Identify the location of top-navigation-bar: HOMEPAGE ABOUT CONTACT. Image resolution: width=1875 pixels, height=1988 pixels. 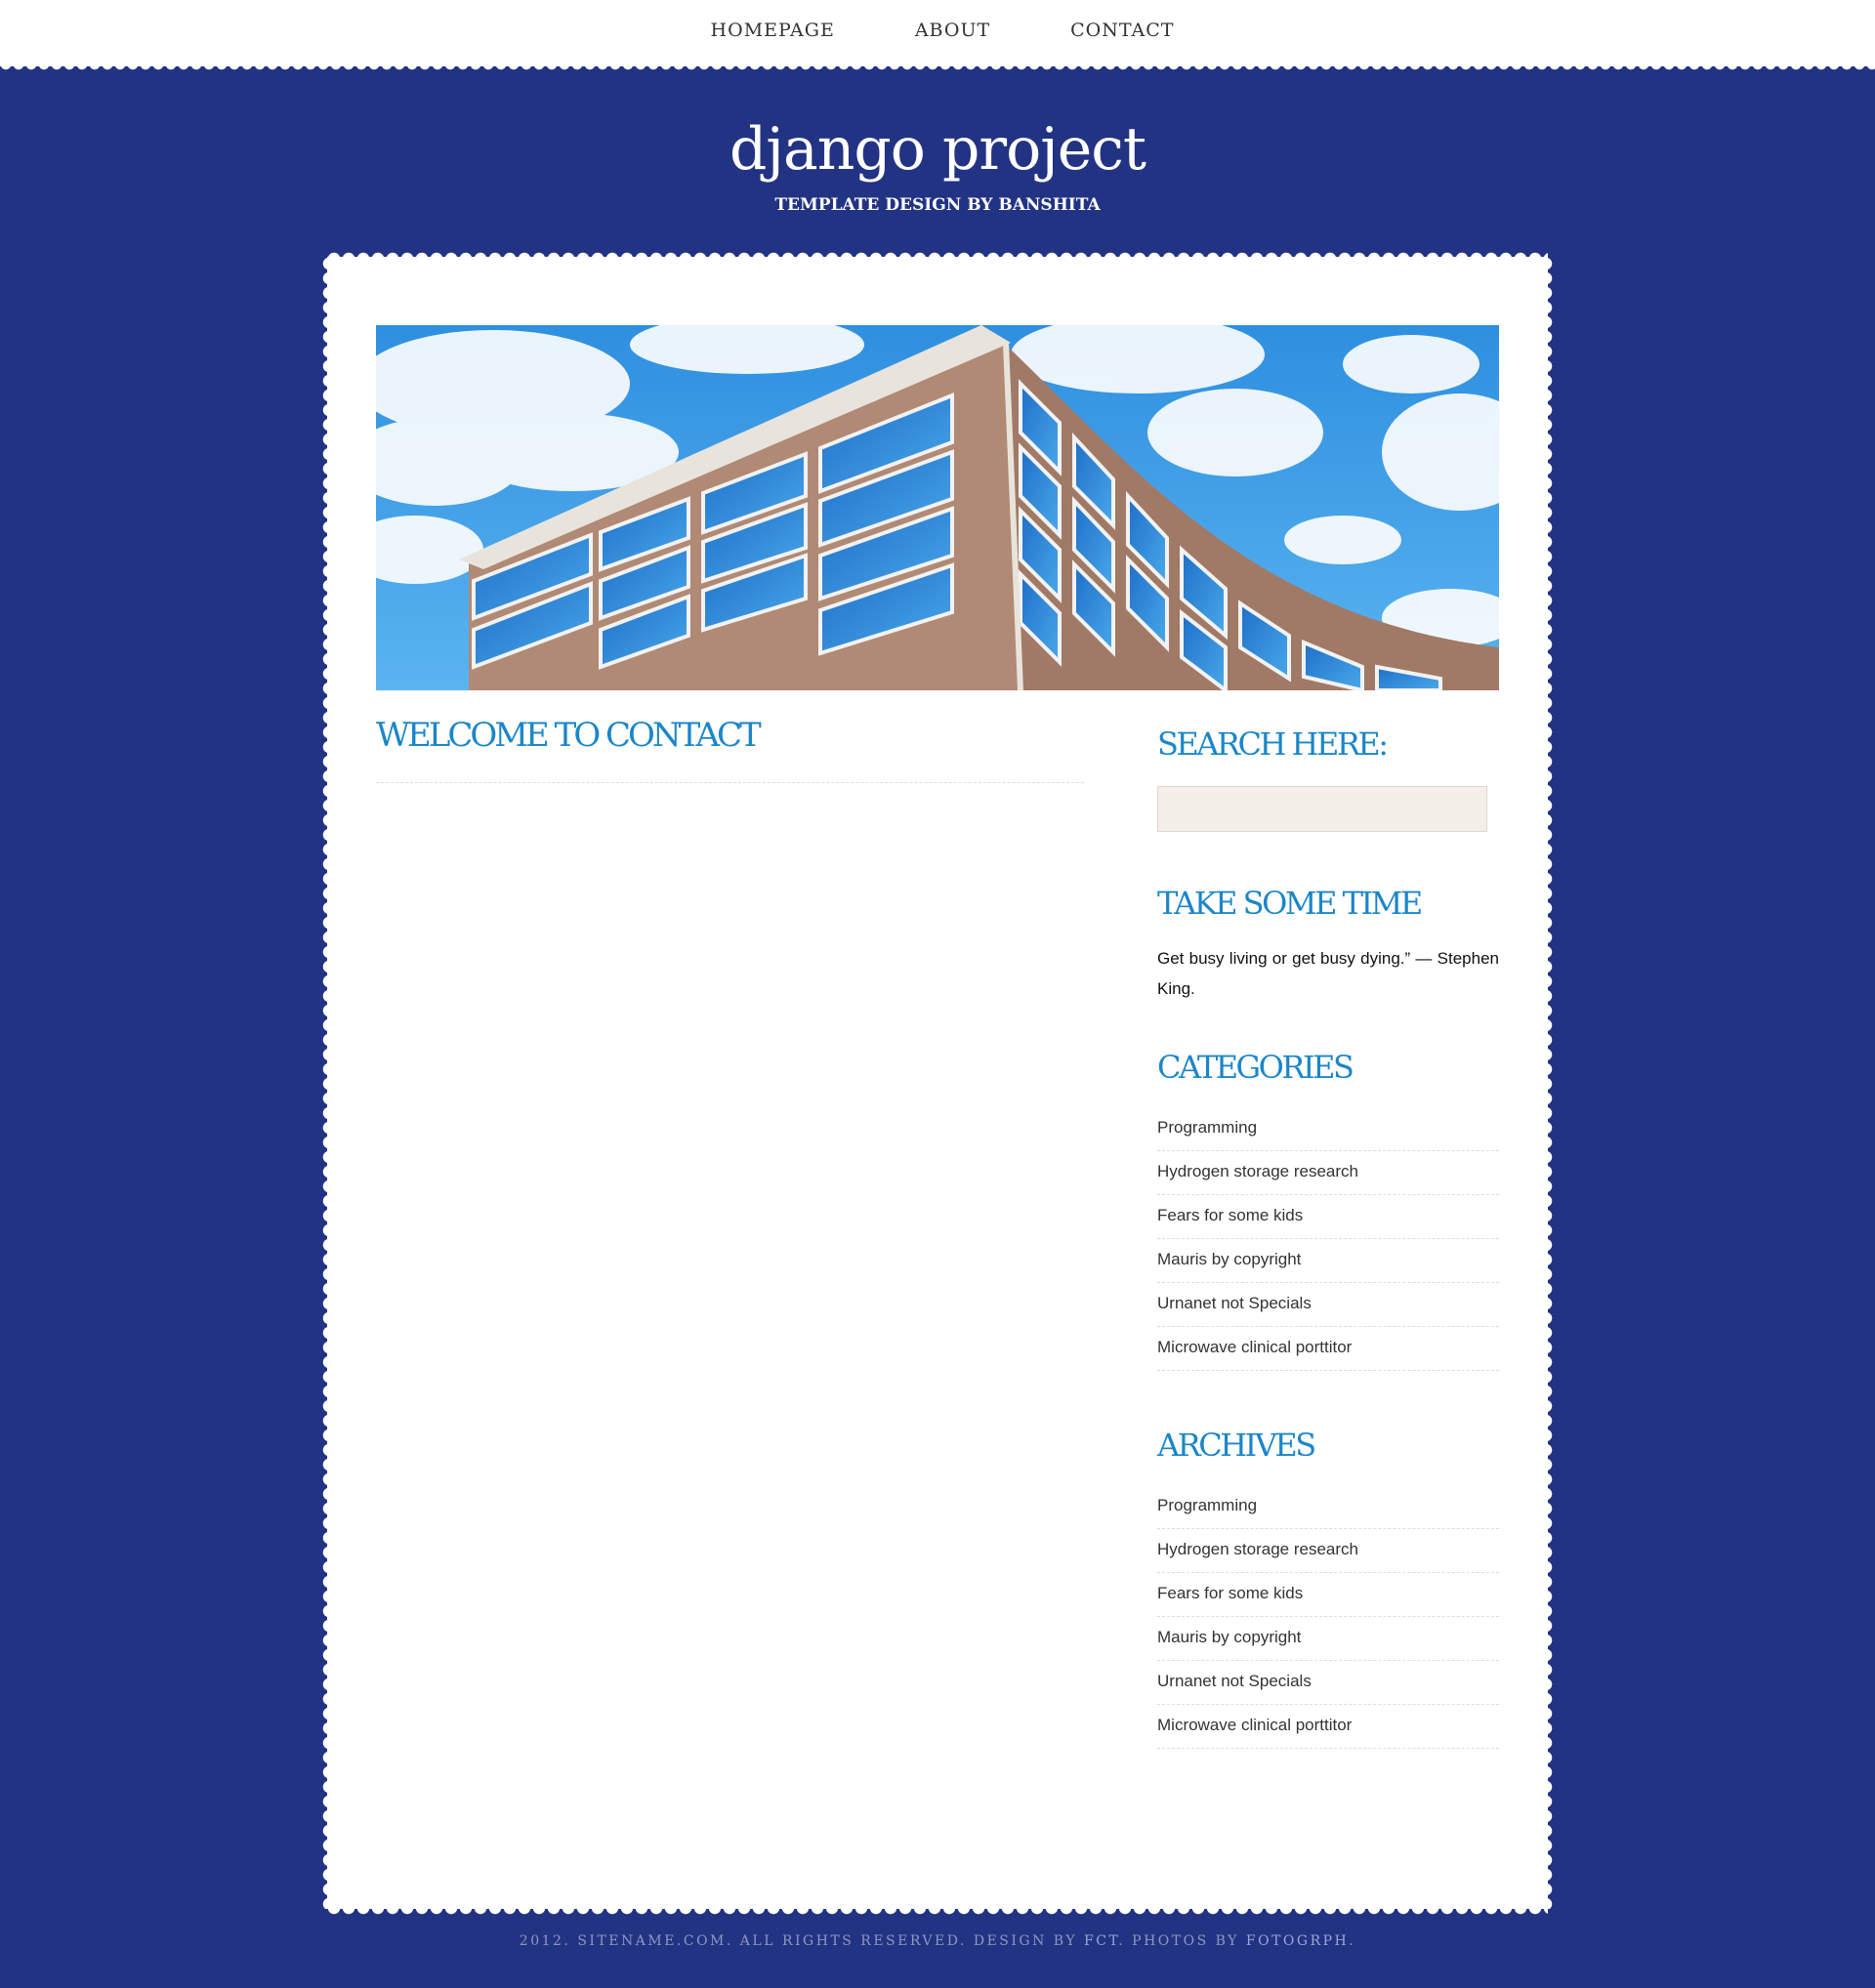
(937, 37).